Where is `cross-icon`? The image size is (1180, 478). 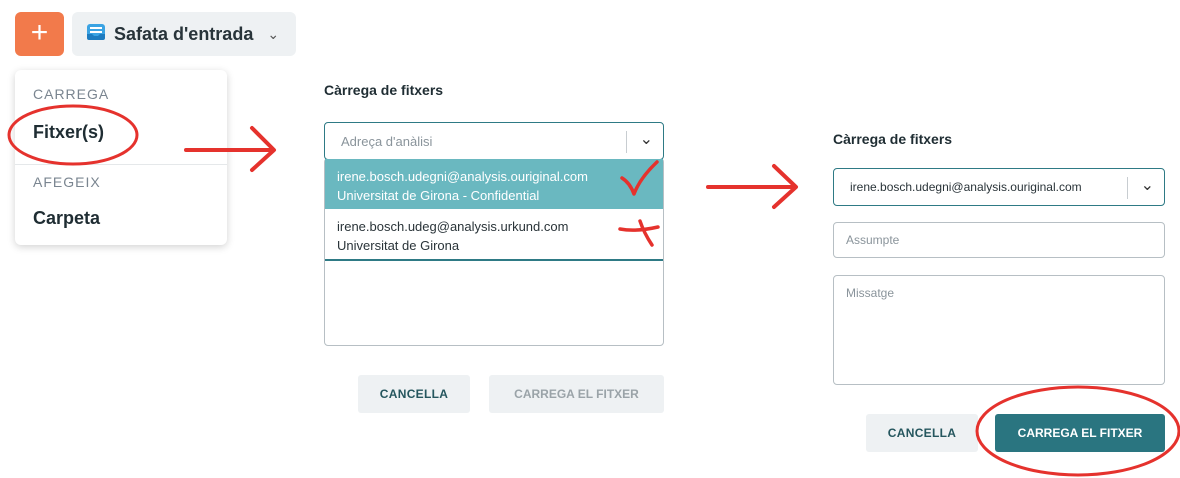
cross-icon is located at coordinates (639, 233).